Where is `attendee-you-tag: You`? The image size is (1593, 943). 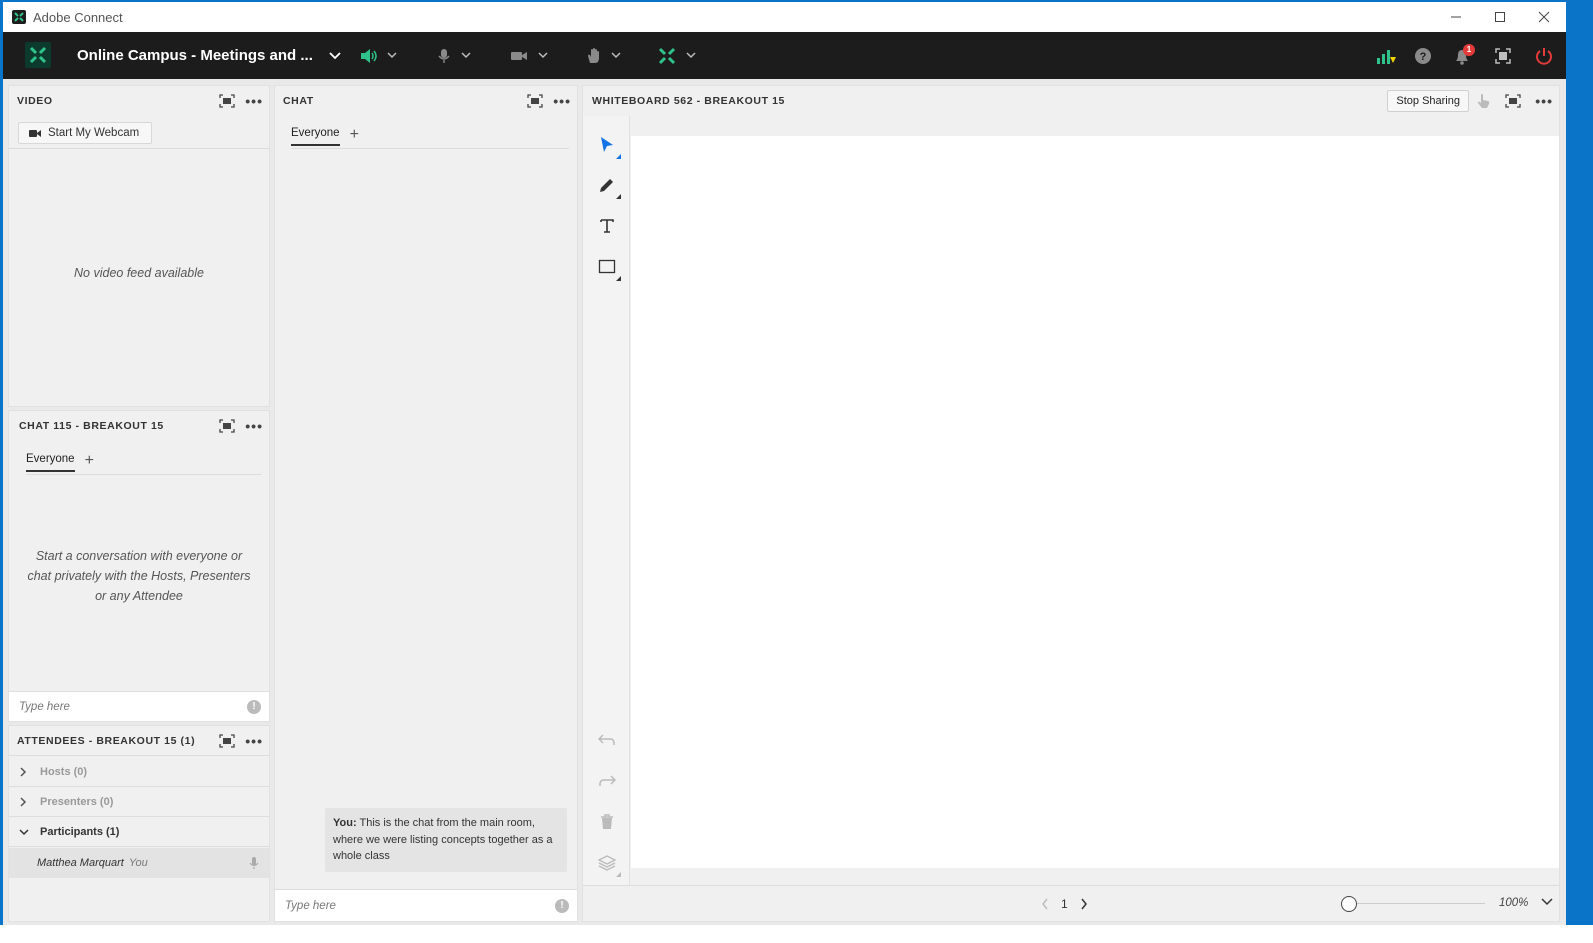
attendee-you-tag: You is located at coordinates (138, 863).